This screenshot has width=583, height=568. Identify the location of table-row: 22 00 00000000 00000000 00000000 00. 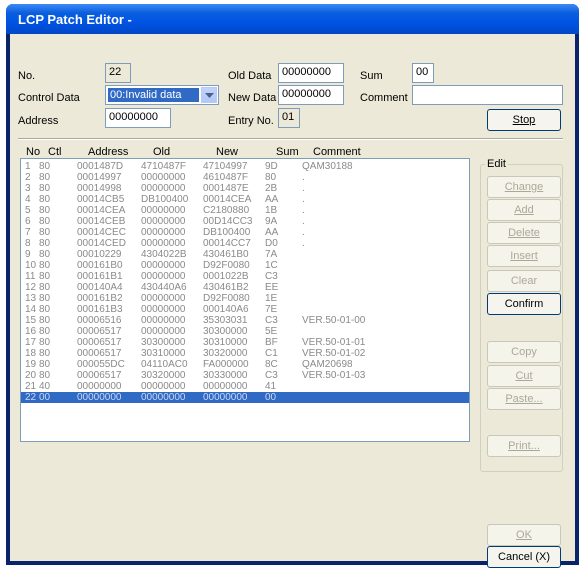
(245, 397).